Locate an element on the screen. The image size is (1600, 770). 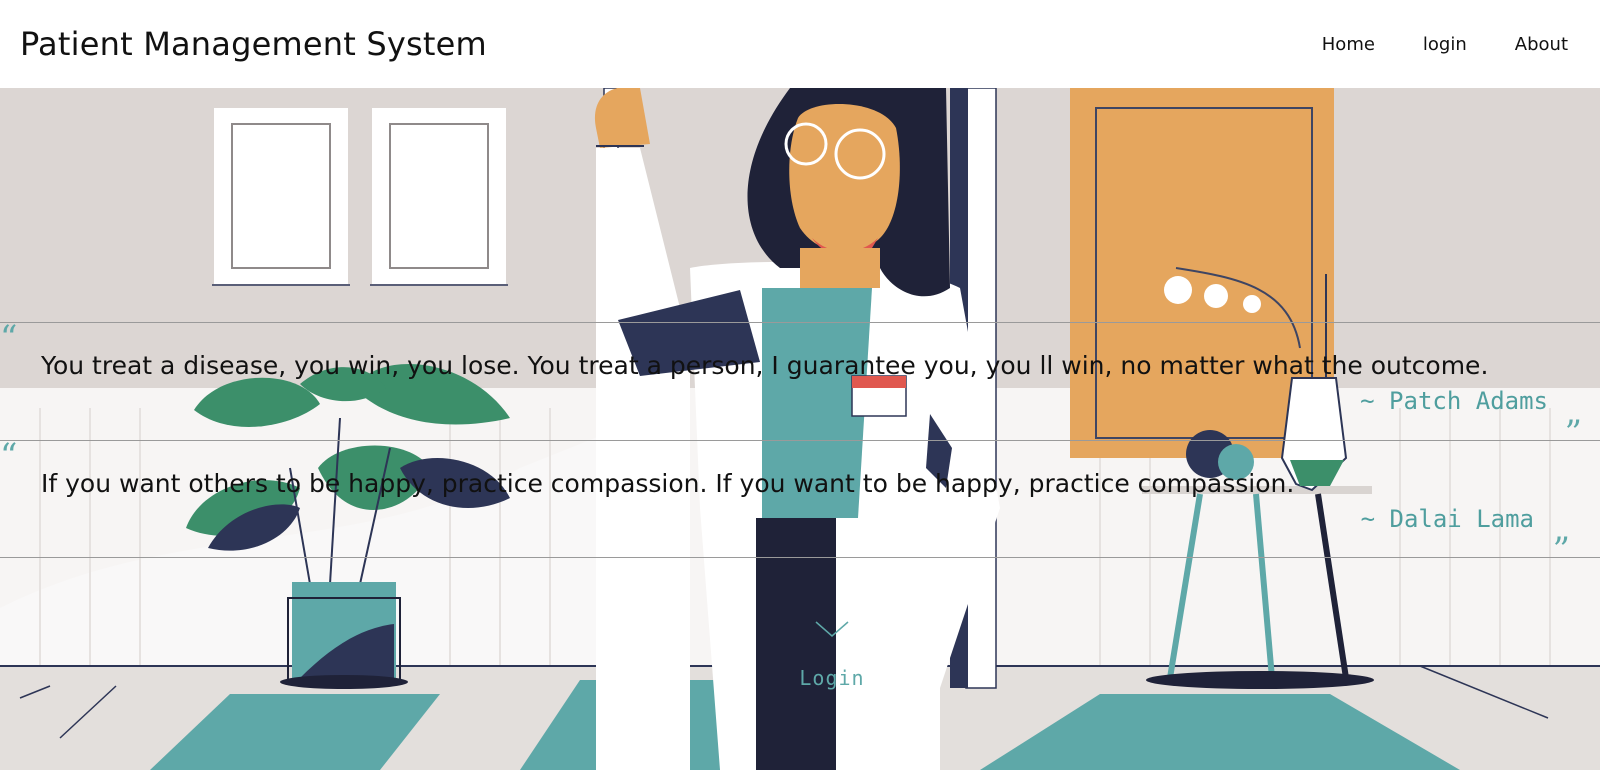
quote-author: ~ Dalai Lama is located at coordinates (1447, 519).